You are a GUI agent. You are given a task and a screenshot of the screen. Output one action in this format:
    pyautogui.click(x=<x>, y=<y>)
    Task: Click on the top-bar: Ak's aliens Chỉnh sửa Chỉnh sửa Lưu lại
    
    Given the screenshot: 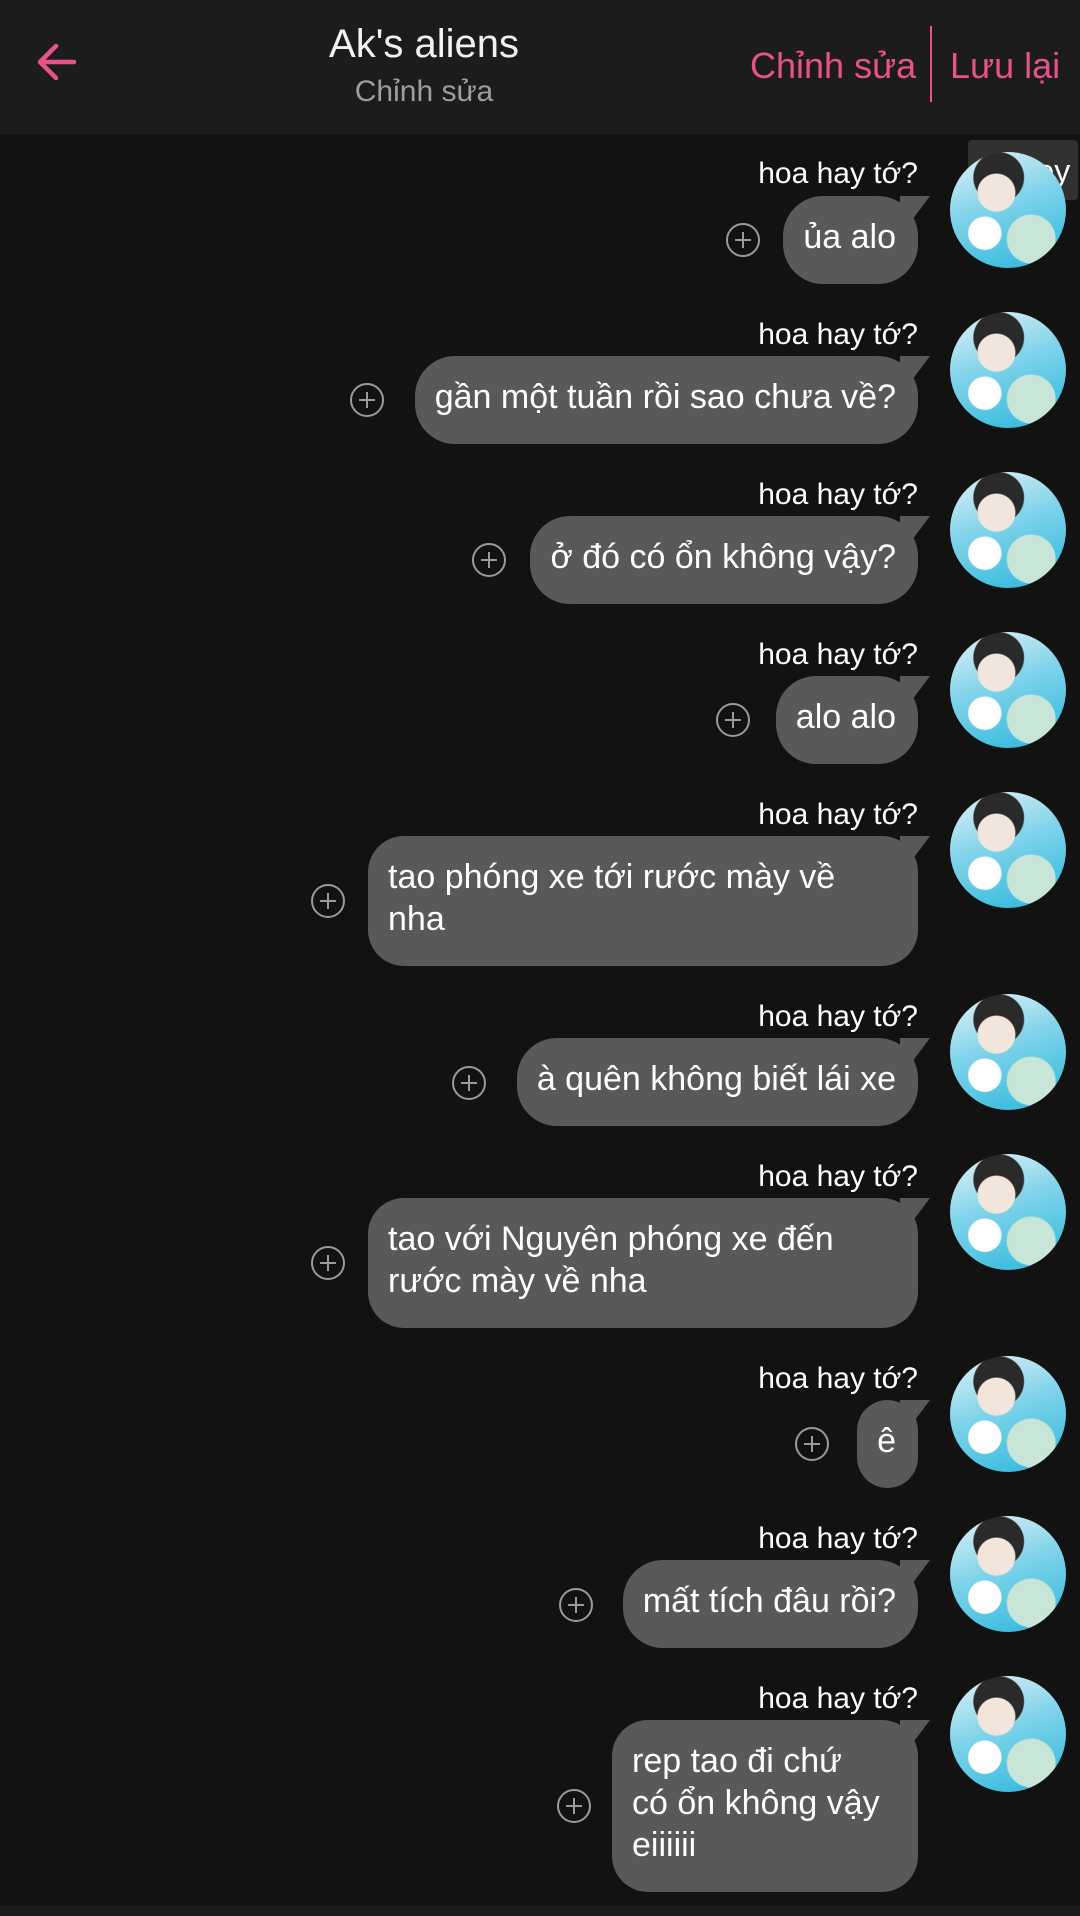 What is the action you would take?
    pyautogui.click(x=540, y=67)
    